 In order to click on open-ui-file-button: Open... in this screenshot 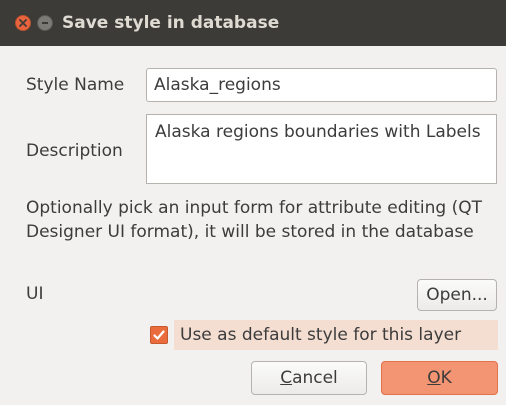, I will do `click(457, 295)`.